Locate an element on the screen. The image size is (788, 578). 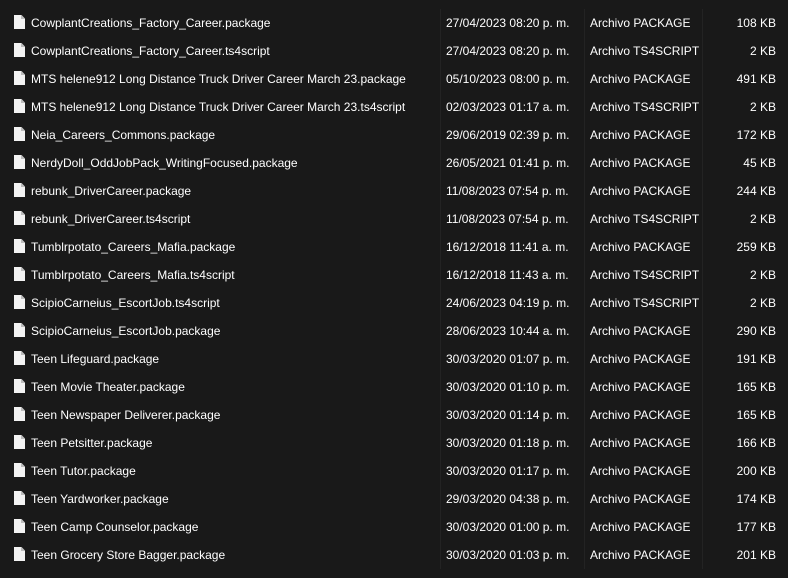
file-date-modified: 29/06/2019 02:39 p. m. is located at coordinates (508, 135).